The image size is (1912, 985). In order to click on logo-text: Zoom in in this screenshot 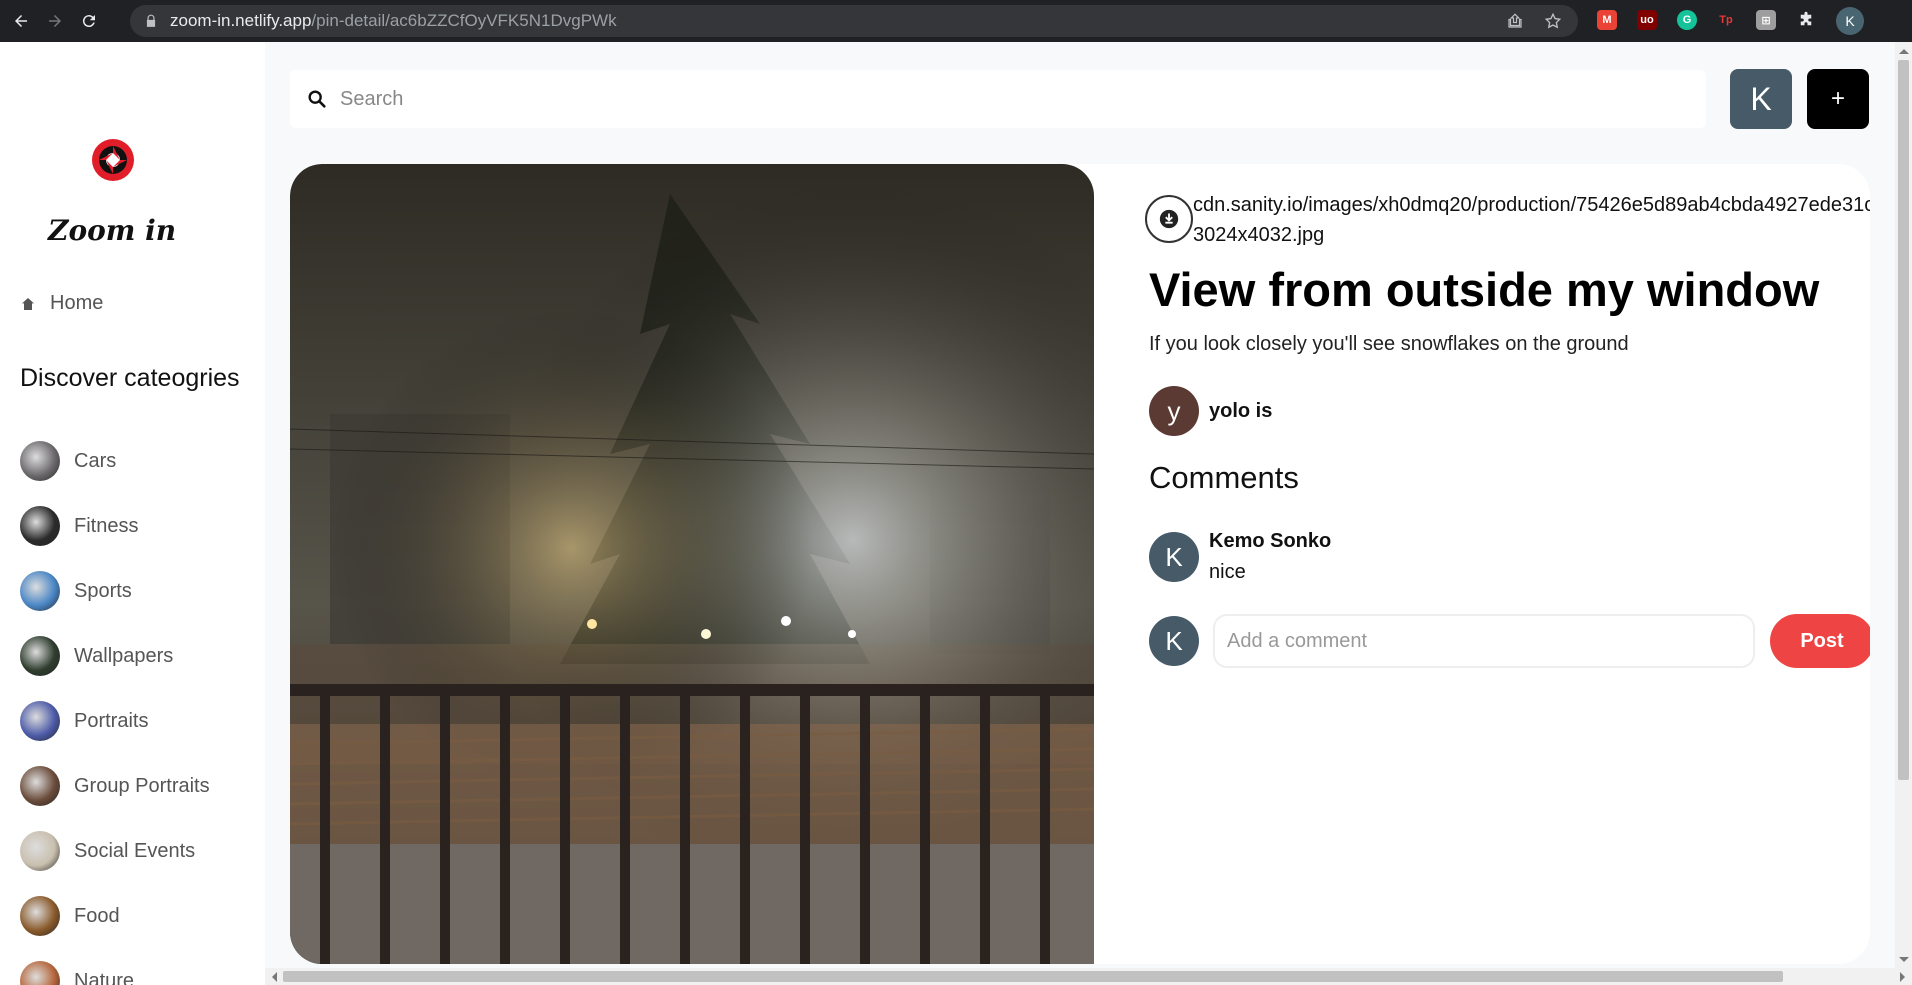, I will do `click(112, 230)`.